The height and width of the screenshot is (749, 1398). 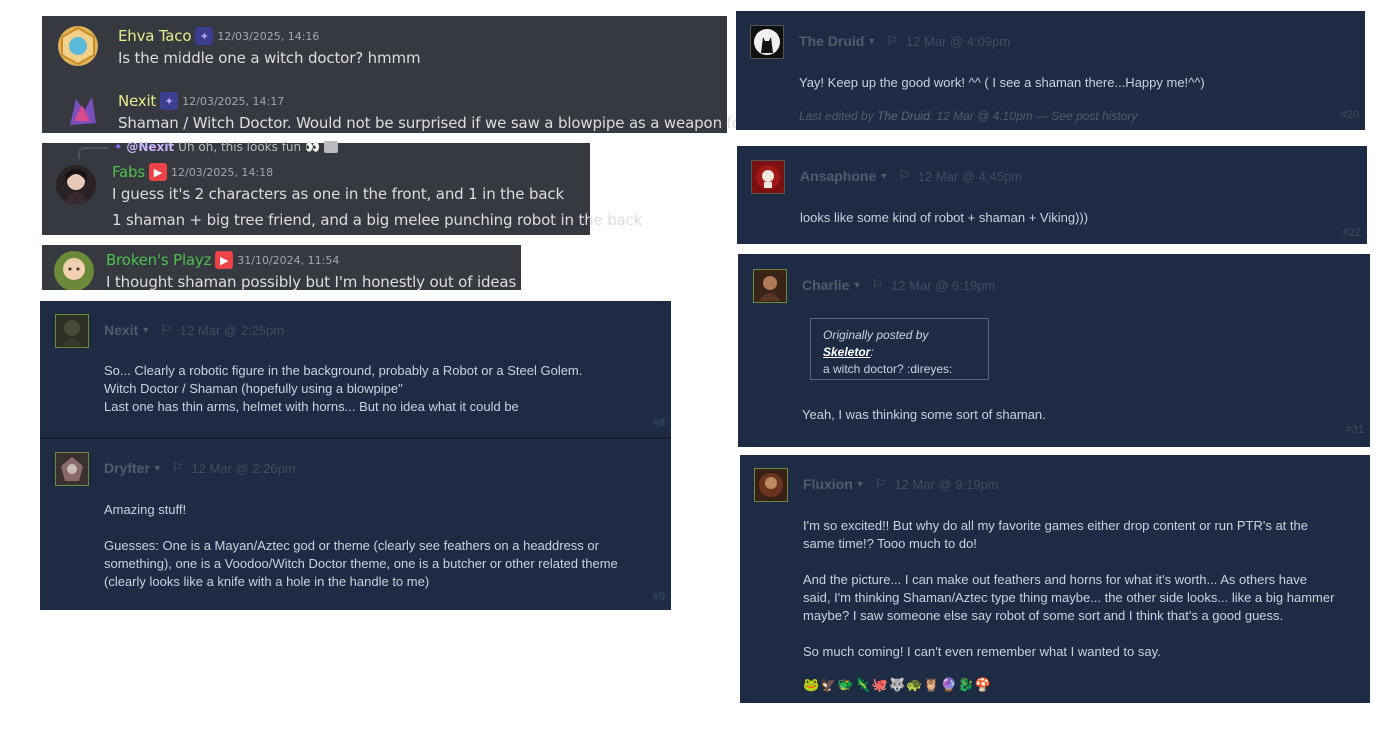 I want to click on post-date: 12 Mar @ 9:19pm, so click(x=946, y=484).